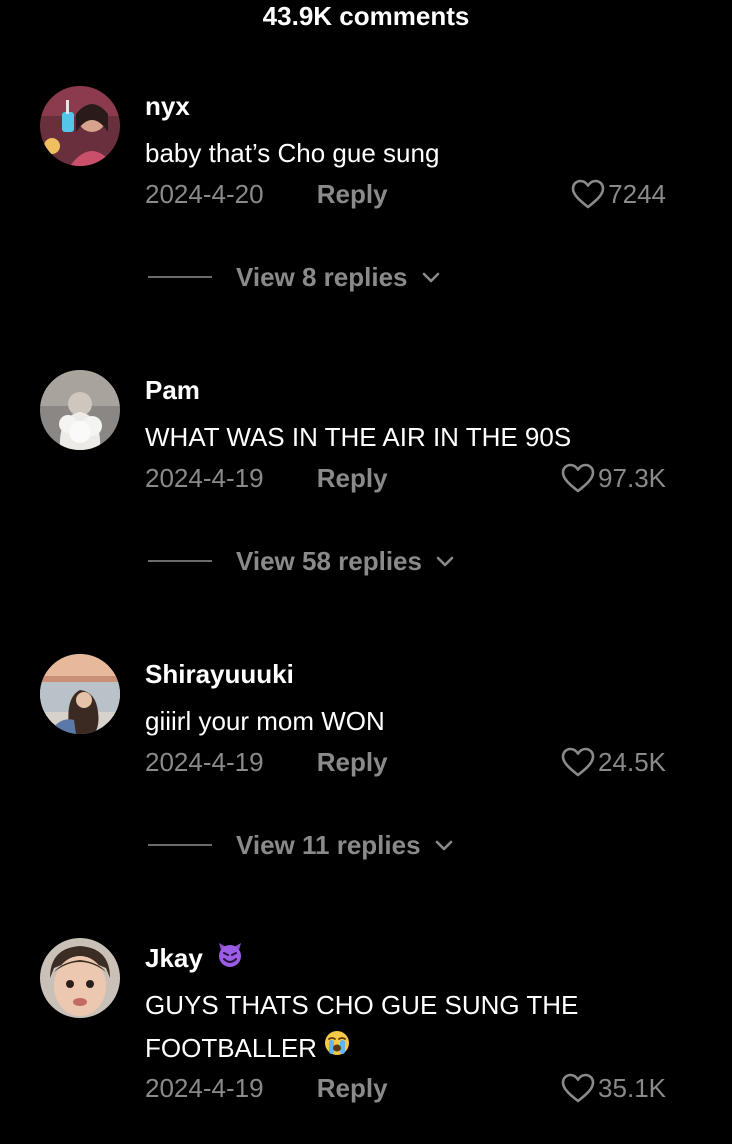 This screenshot has width=732, height=1144. Describe the element at coordinates (328, 845) in the screenshot. I see `view-replies-label: View 11 replies` at that location.